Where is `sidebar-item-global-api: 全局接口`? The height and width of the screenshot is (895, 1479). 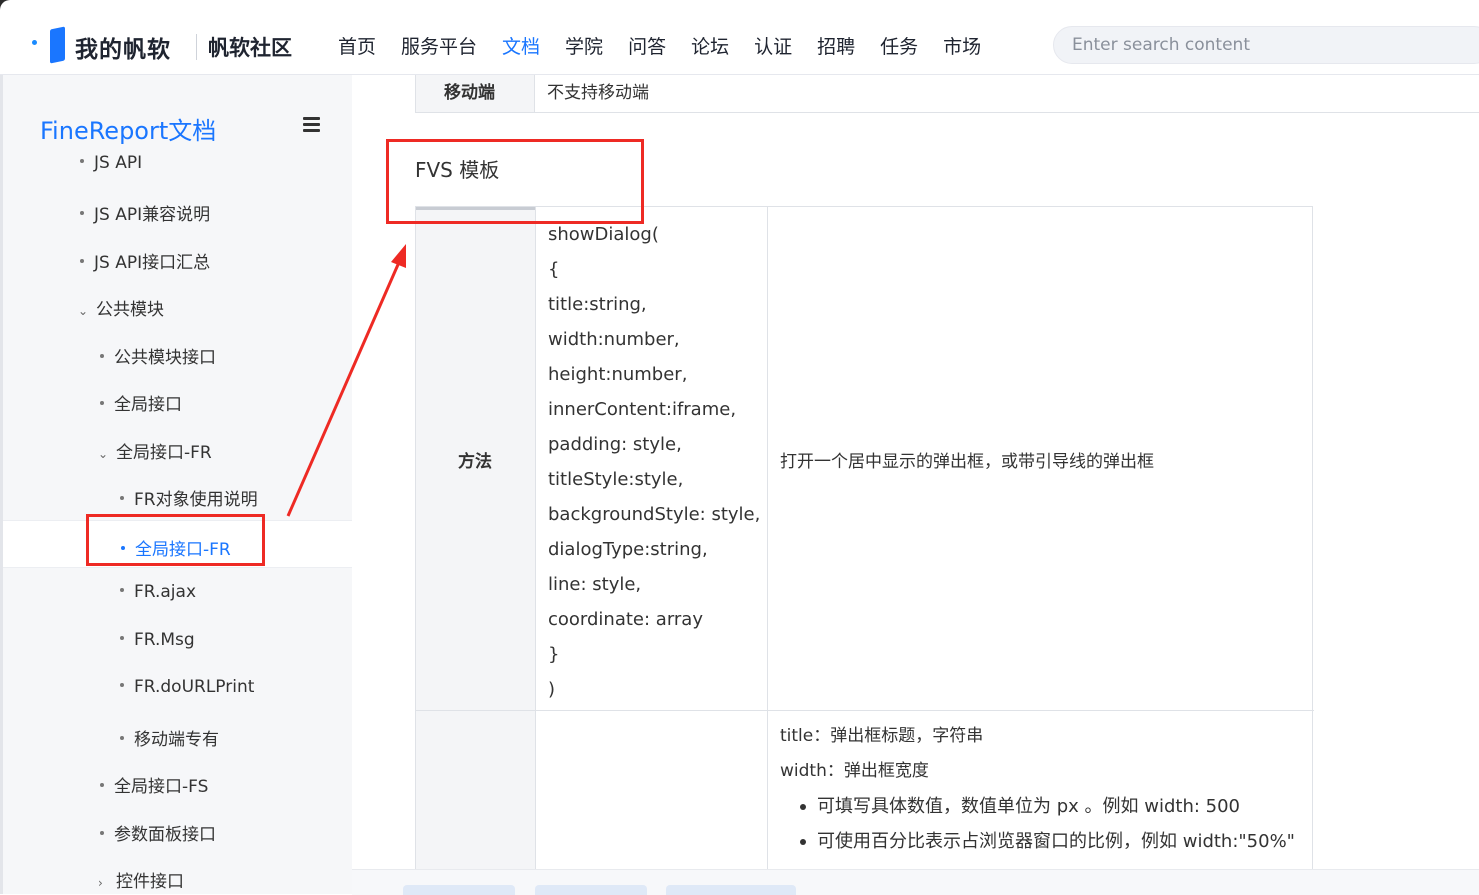 sidebar-item-global-api: 全局接口 is located at coordinates (141, 402).